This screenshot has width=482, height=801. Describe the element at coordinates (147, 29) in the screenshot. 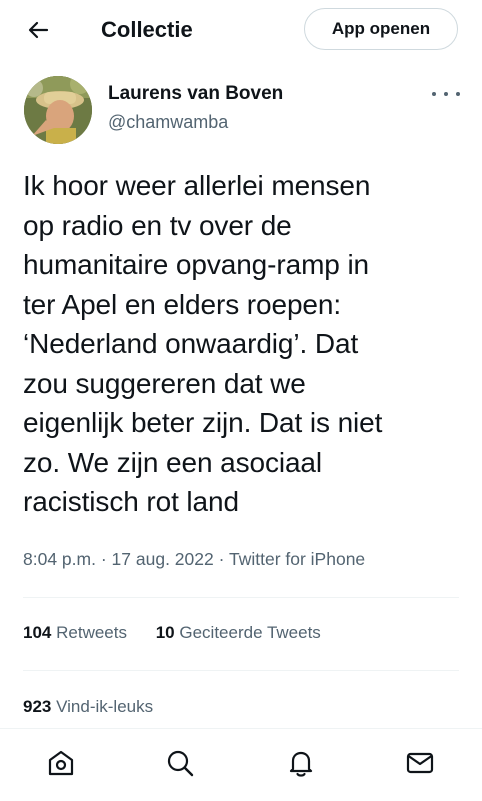

I see `page-title: Collectie` at that location.